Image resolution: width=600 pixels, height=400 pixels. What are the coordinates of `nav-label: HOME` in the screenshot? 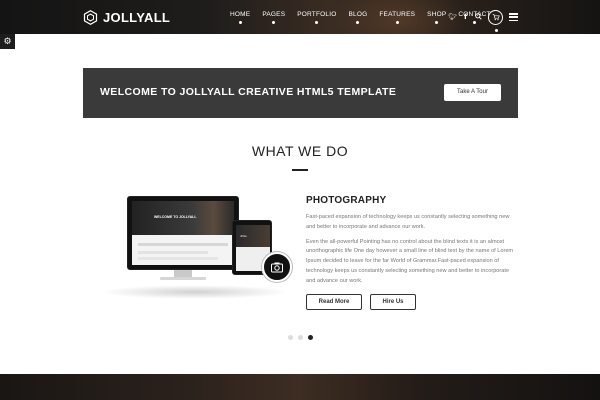 It's located at (240, 14).